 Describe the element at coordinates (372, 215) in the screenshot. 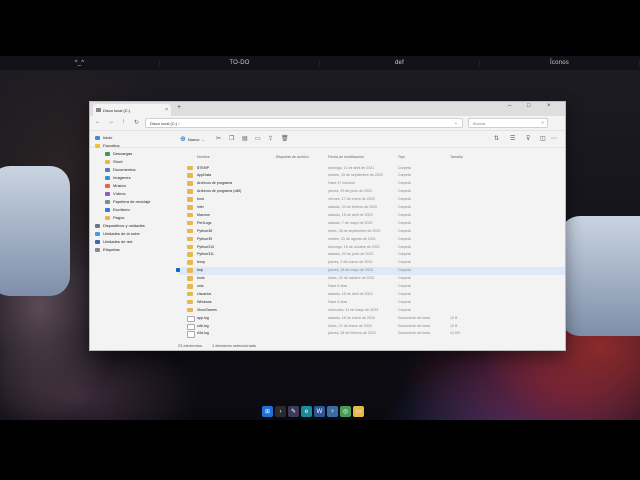

I see `table-row: Macrom sábado, 15 de abril de 2023 Carpeta` at that location.